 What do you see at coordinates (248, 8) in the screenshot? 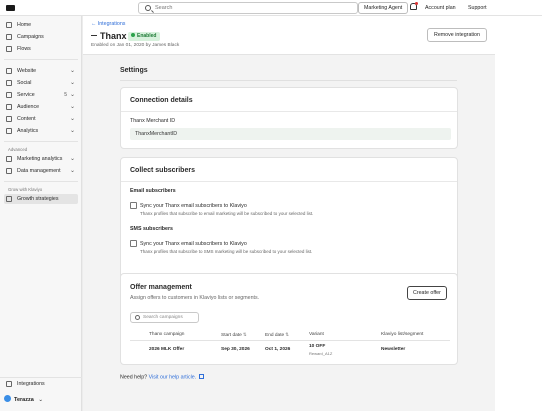
I see `global-search-input: Search` at bounding box center [248, 8].